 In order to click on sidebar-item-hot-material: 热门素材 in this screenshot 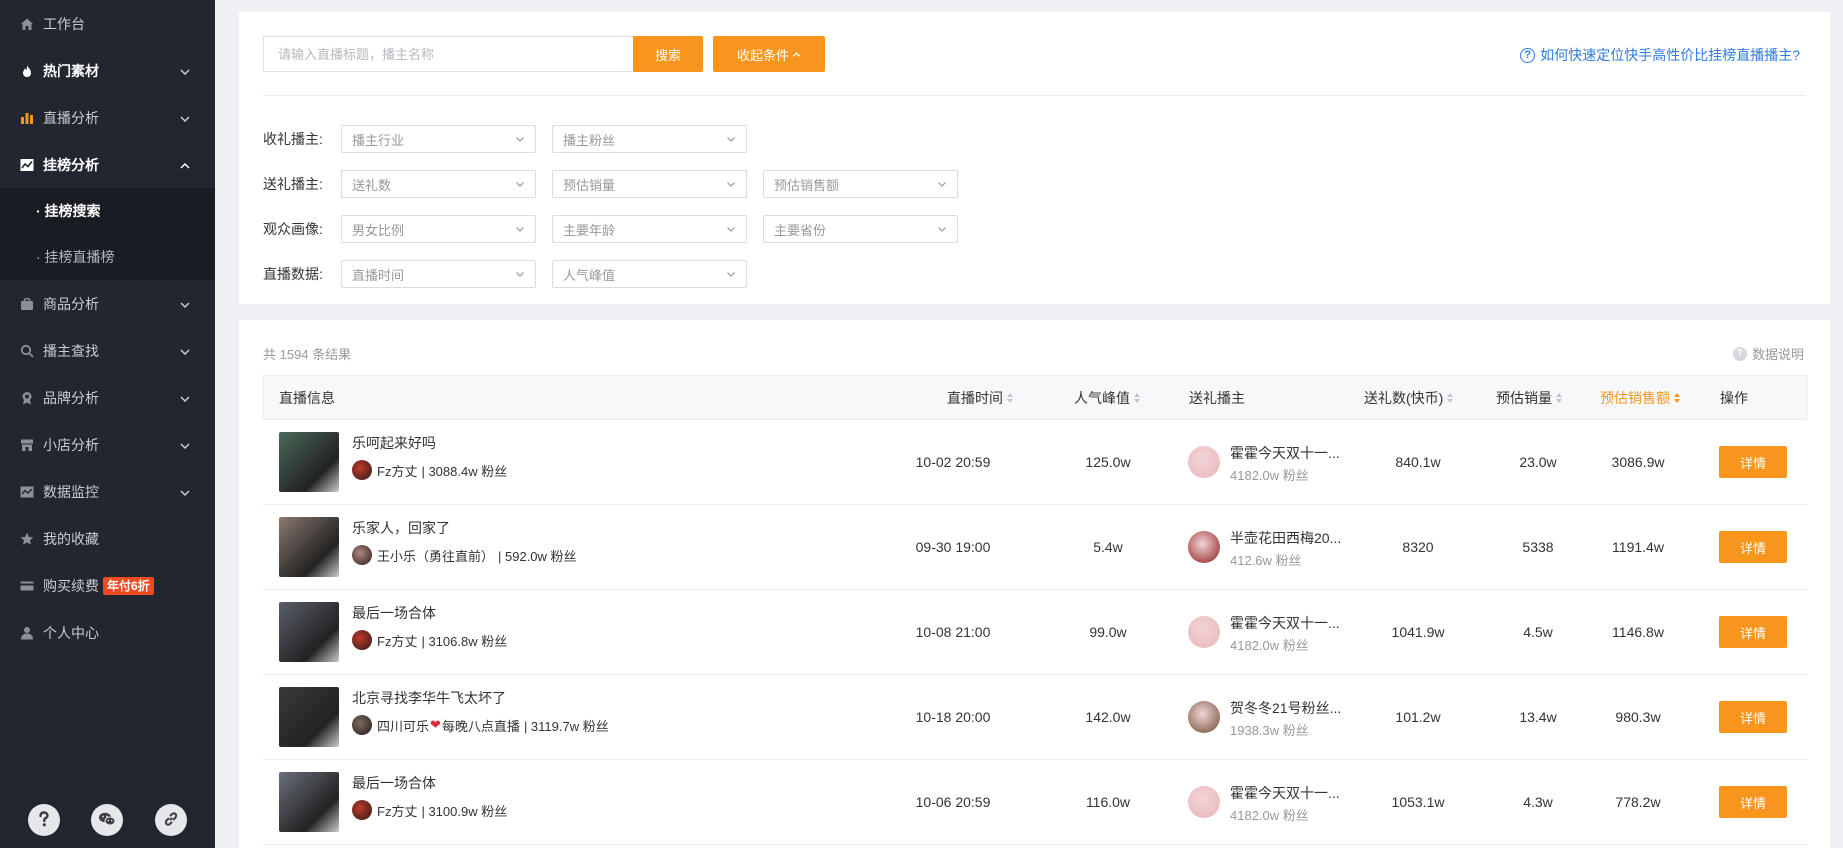, I will do `click(107, 70)`.